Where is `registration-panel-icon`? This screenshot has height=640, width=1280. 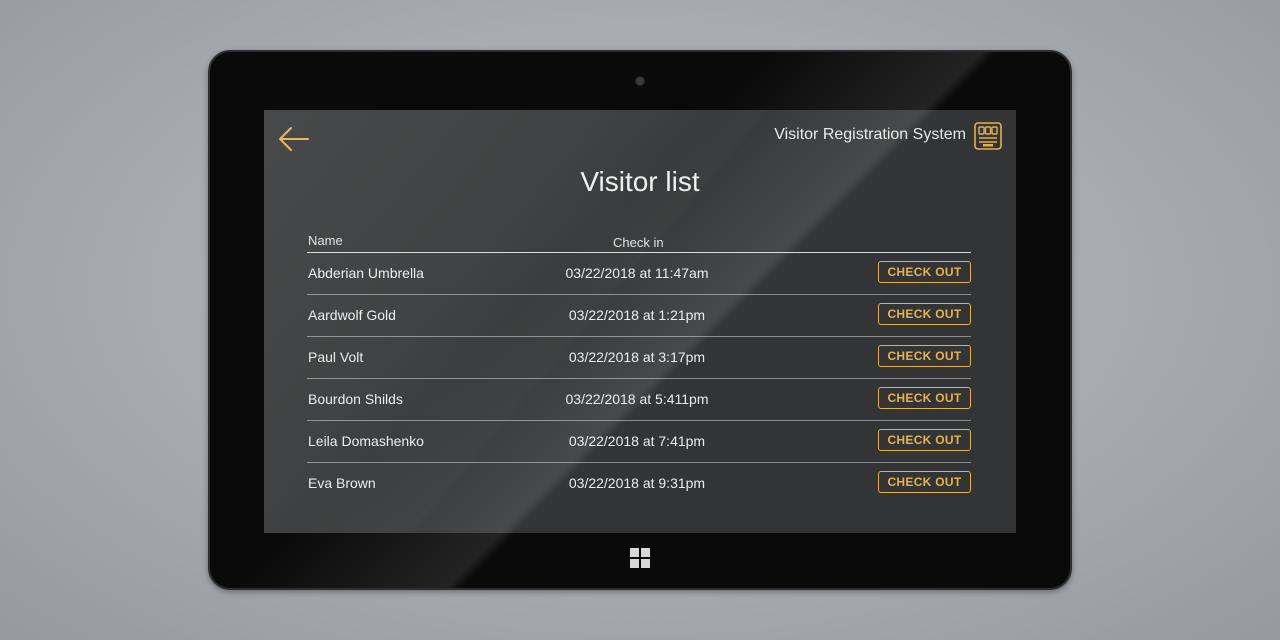 registration-panel-icon is located at coordinates (988, 136).